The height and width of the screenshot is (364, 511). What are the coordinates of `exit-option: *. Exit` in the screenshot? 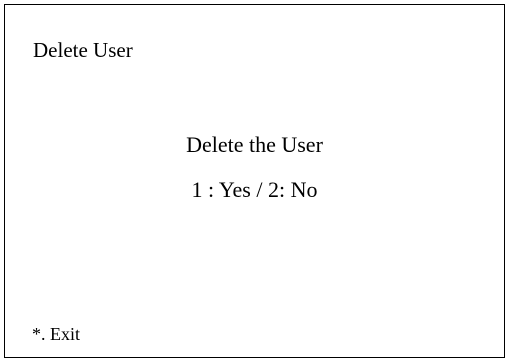 It's located at (56, 334).